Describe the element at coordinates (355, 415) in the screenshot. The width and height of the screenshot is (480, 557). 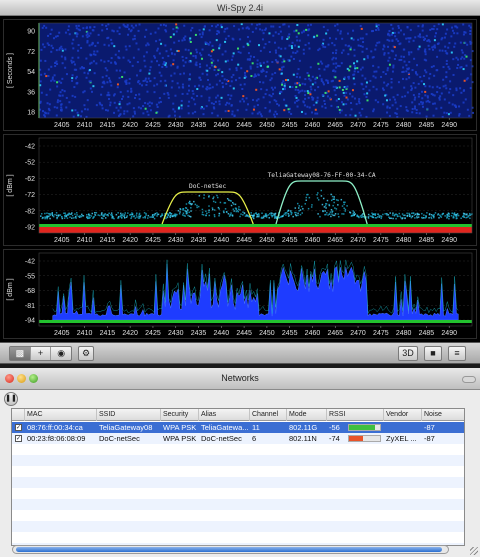
I see `column-rssi: RSSI` at that location.